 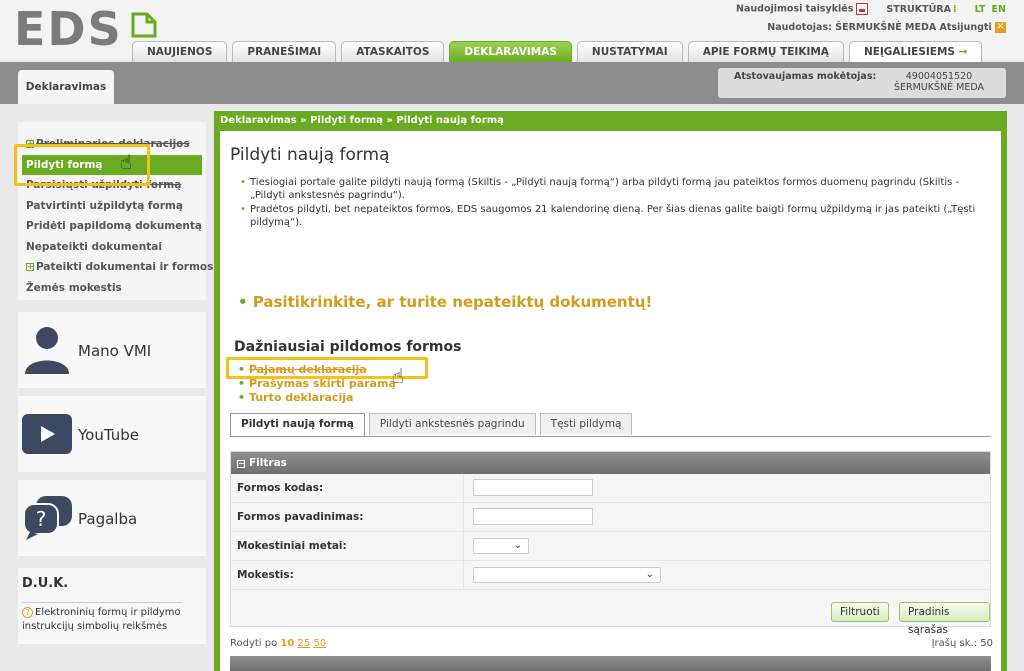 What do you see at coordinates (112, 226) in the screenshot?
I see `sidebar-item-attach: Pridėti papildomą dokumentą` at bounding box center [112, 226].